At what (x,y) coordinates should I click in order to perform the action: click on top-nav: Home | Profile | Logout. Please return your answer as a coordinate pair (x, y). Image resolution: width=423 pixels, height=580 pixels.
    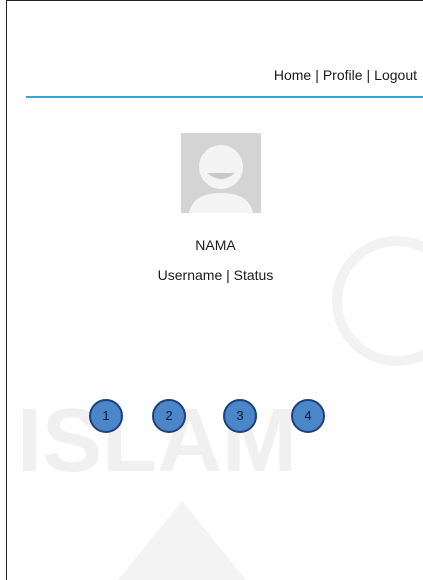
    Looking at the image, I should click on (345, 75).